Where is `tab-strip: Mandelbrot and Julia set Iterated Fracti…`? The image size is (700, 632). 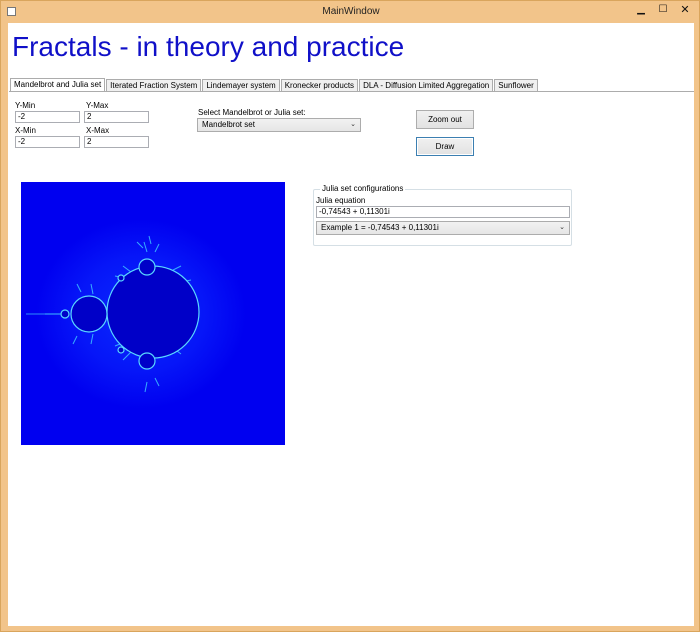 tab-strip: Mandelbrot and Julia set Iterated Fracti… is located at coordinates (274, 85).